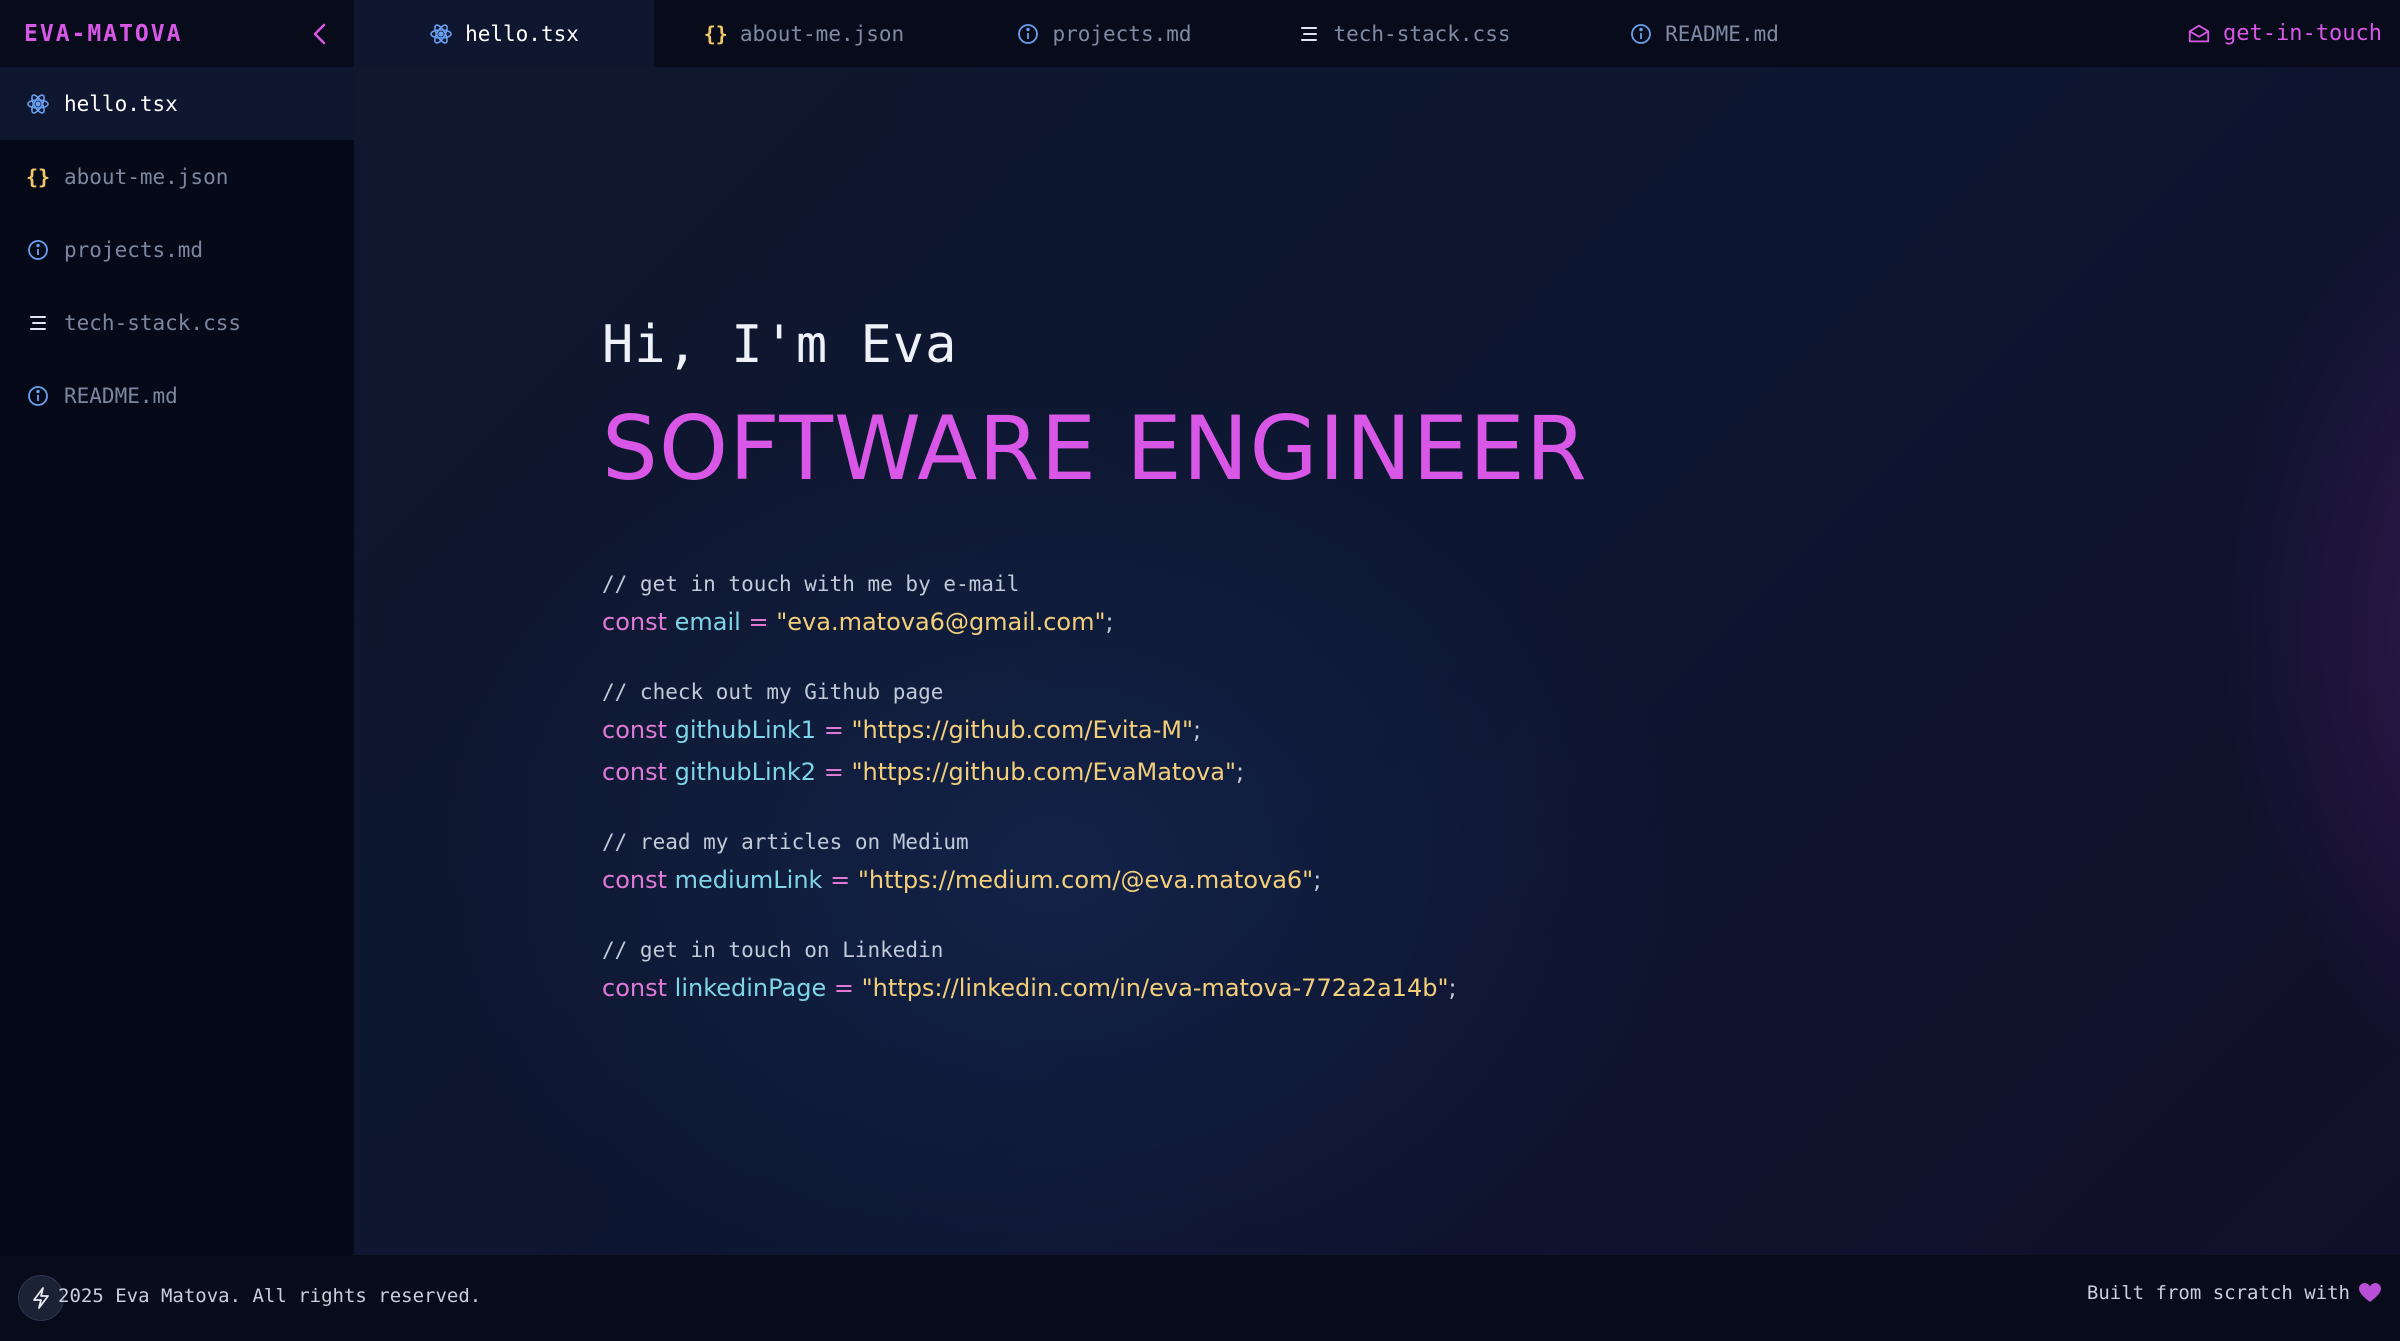  I want to click on code-line-email: const email = "eva.matova6@gmail.com";, so click(858, 622).